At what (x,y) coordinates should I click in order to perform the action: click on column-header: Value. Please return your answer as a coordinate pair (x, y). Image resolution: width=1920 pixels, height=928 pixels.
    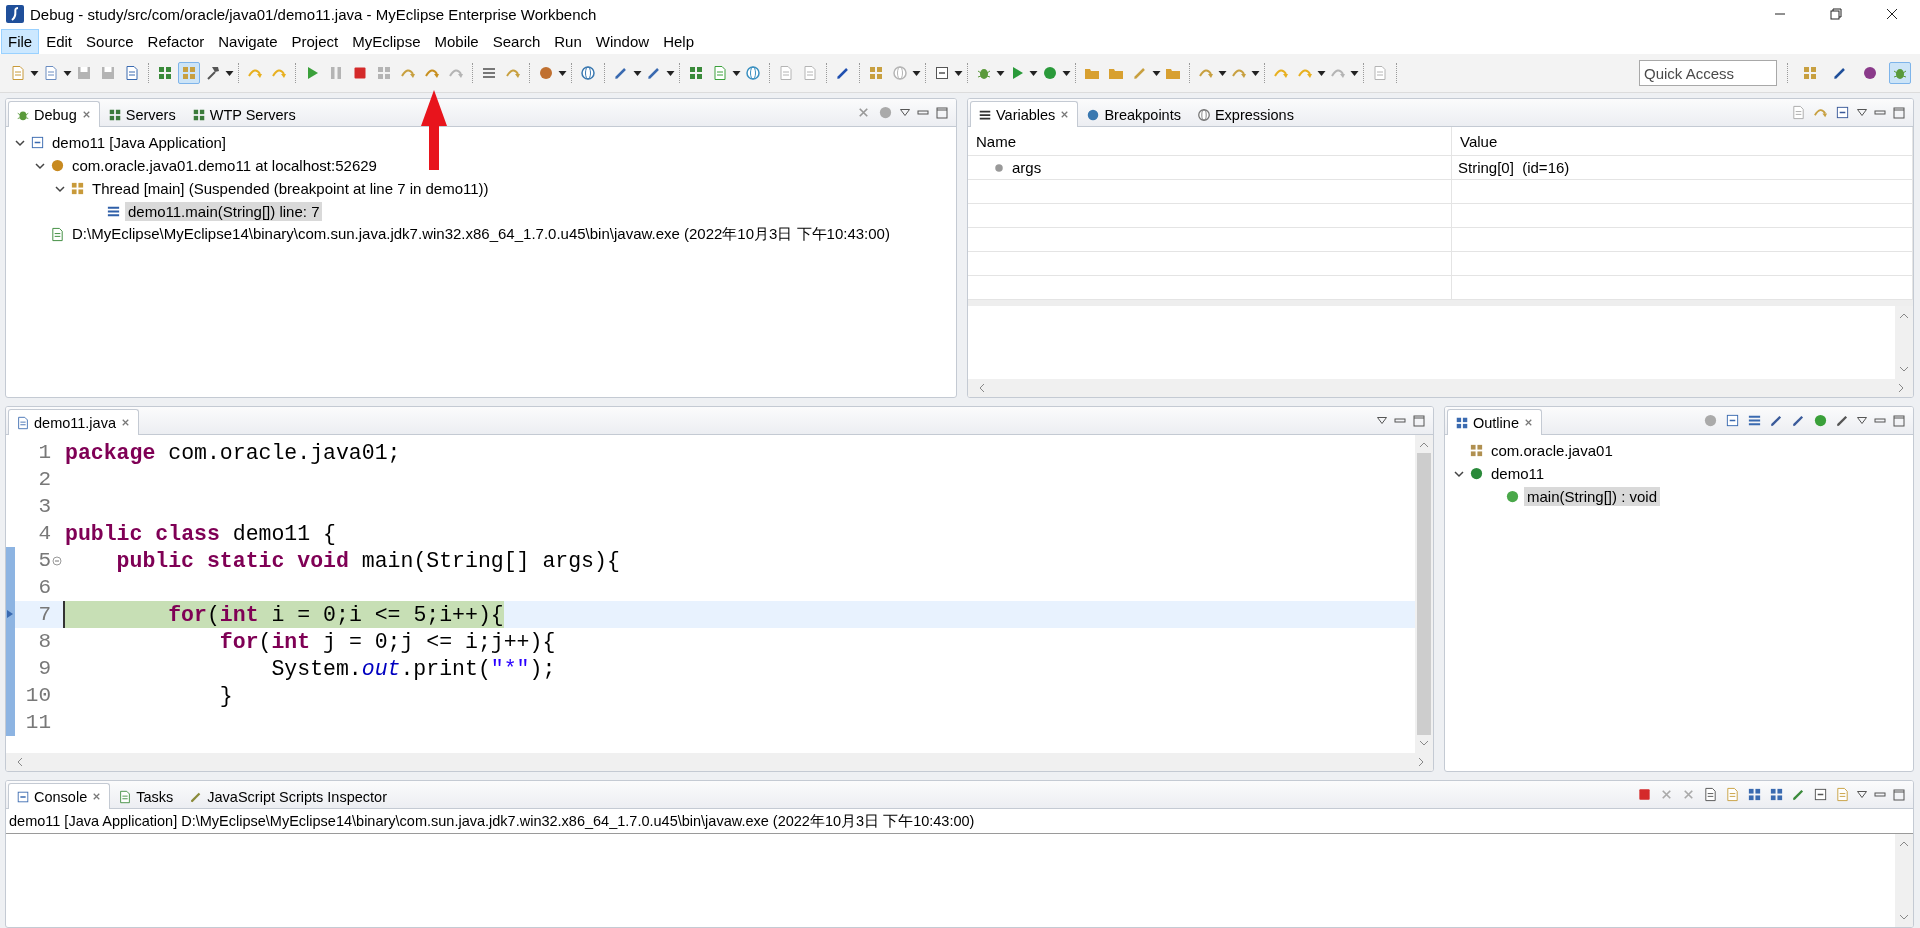
    Looking at the image, I should click on (1682, 141).